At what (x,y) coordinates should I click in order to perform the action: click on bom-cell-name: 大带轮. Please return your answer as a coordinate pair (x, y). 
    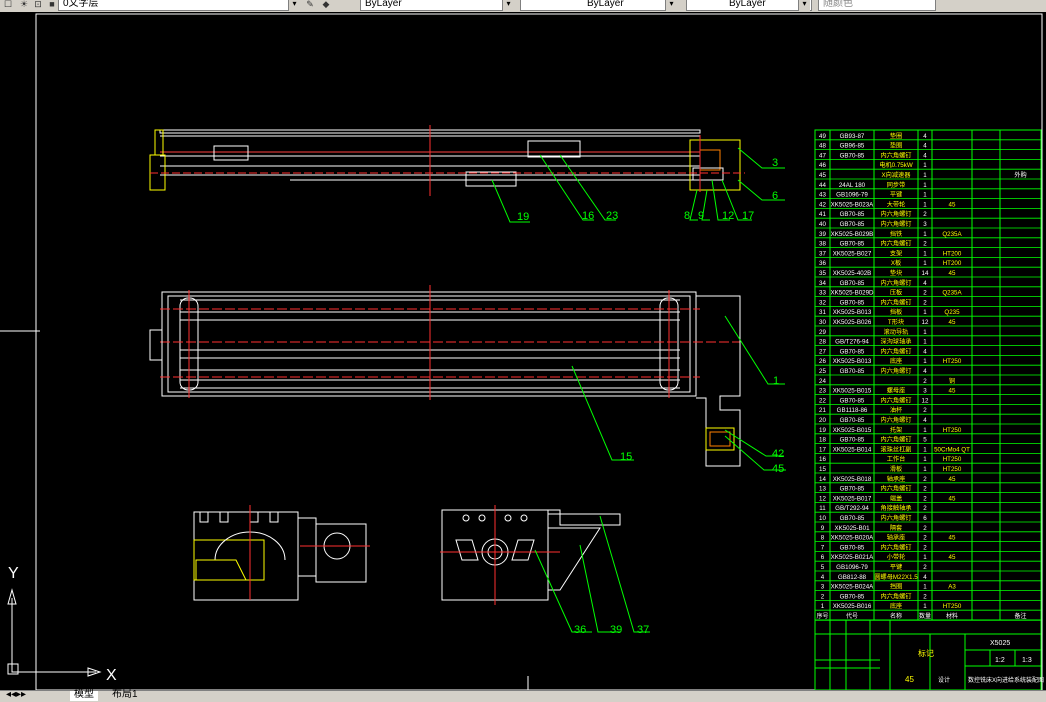
    Looking at the image, I should click on (896, 204).